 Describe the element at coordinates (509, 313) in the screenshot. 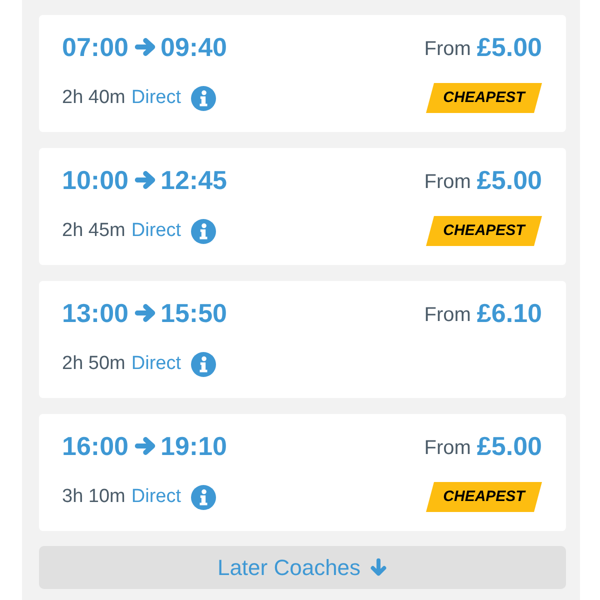

I see `price: £6.10` at that location.